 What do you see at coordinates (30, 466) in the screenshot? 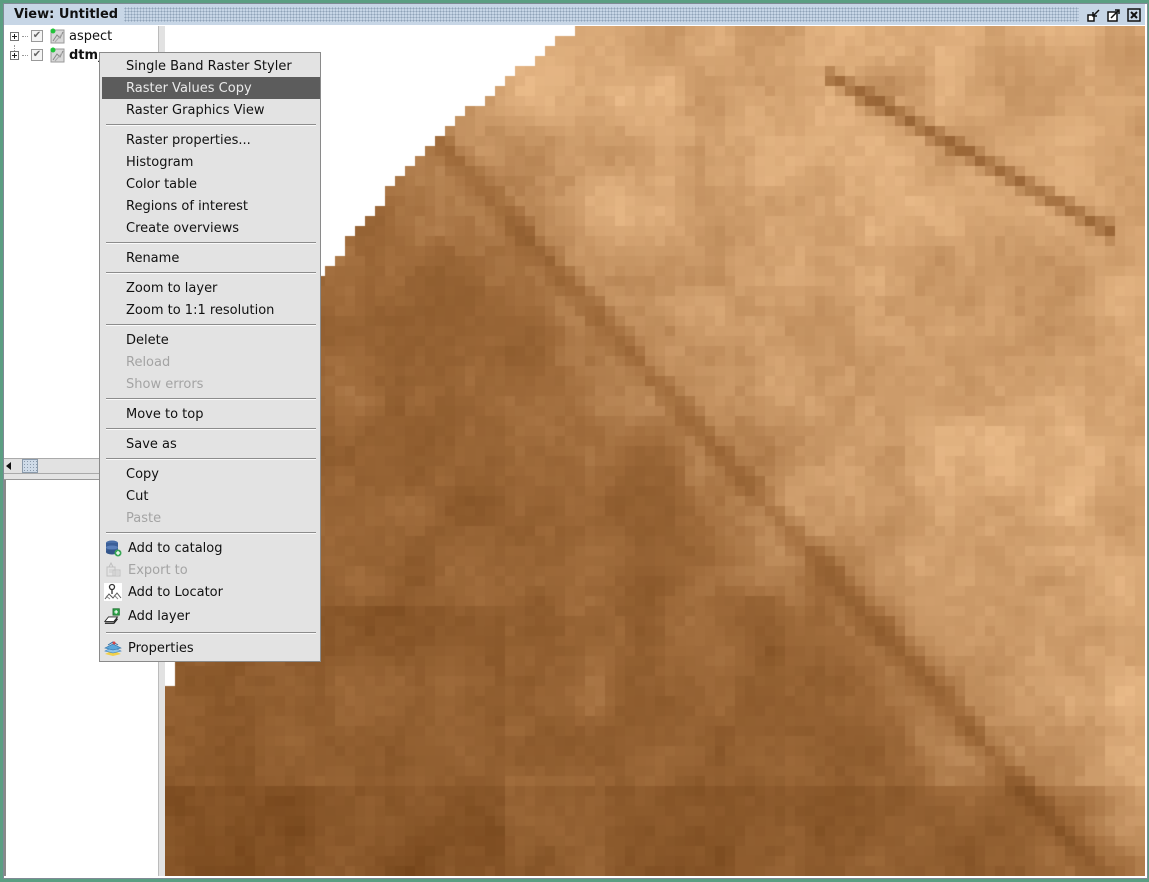
I see `scrollbar-thumb` at bounding box center [30, 466].